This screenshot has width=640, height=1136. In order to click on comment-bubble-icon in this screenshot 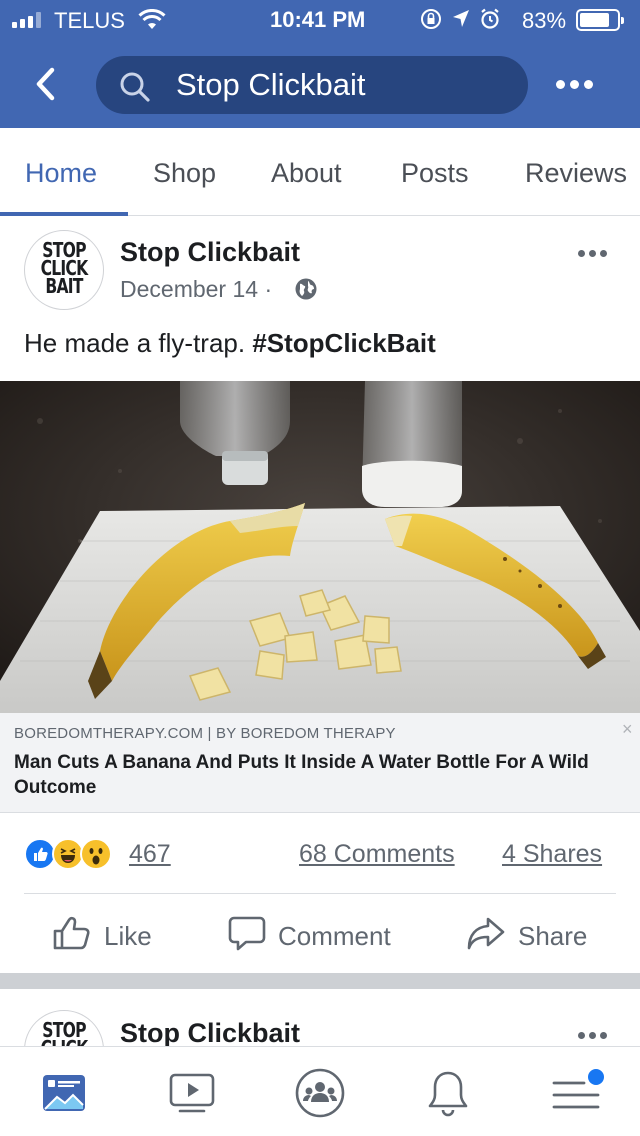, I will do `click(247, 936)`.